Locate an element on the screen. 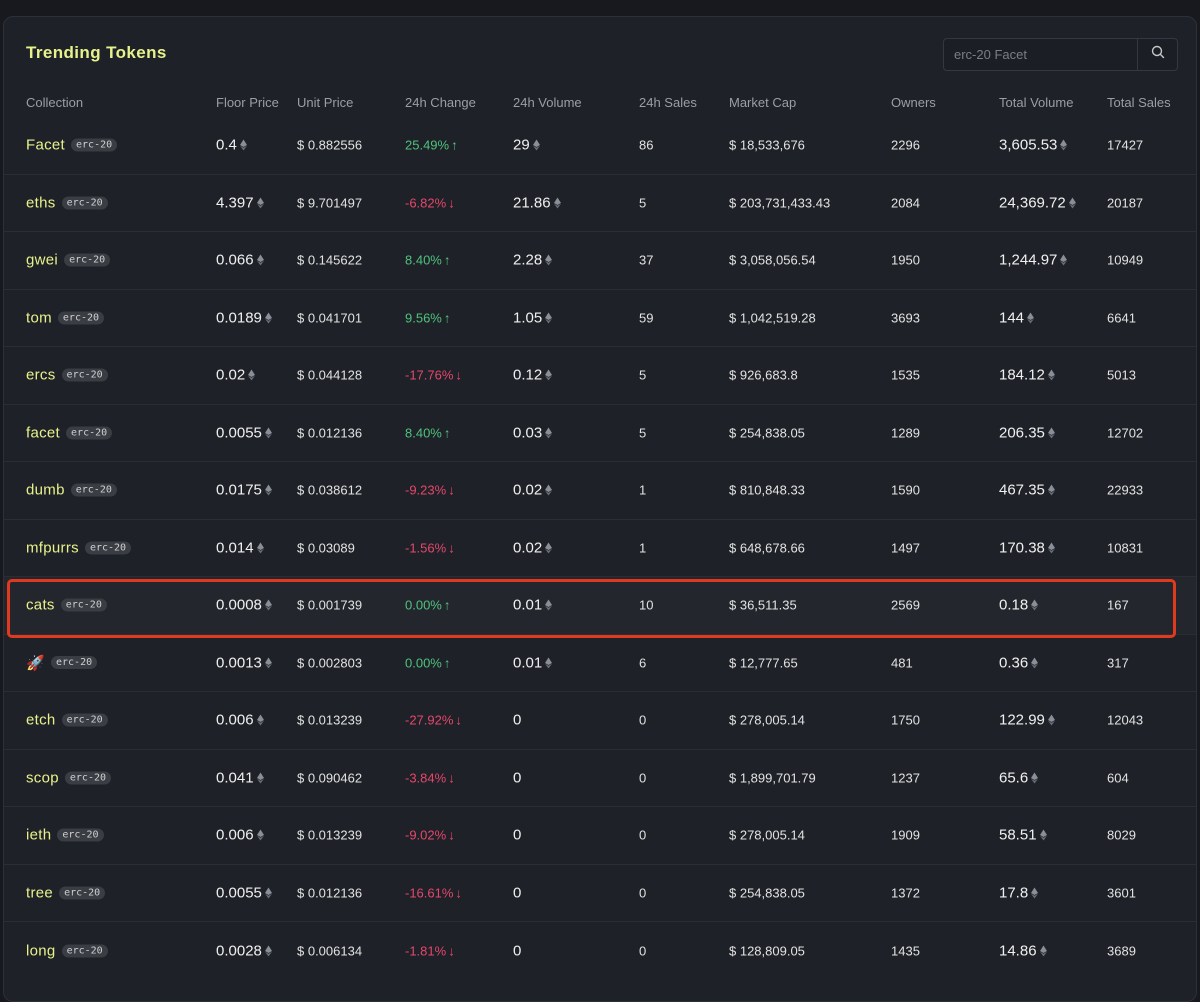 This screenshot has height=1002, width=1200. total-volume-cell: 58.51 is located at coordinates (1023, 835).